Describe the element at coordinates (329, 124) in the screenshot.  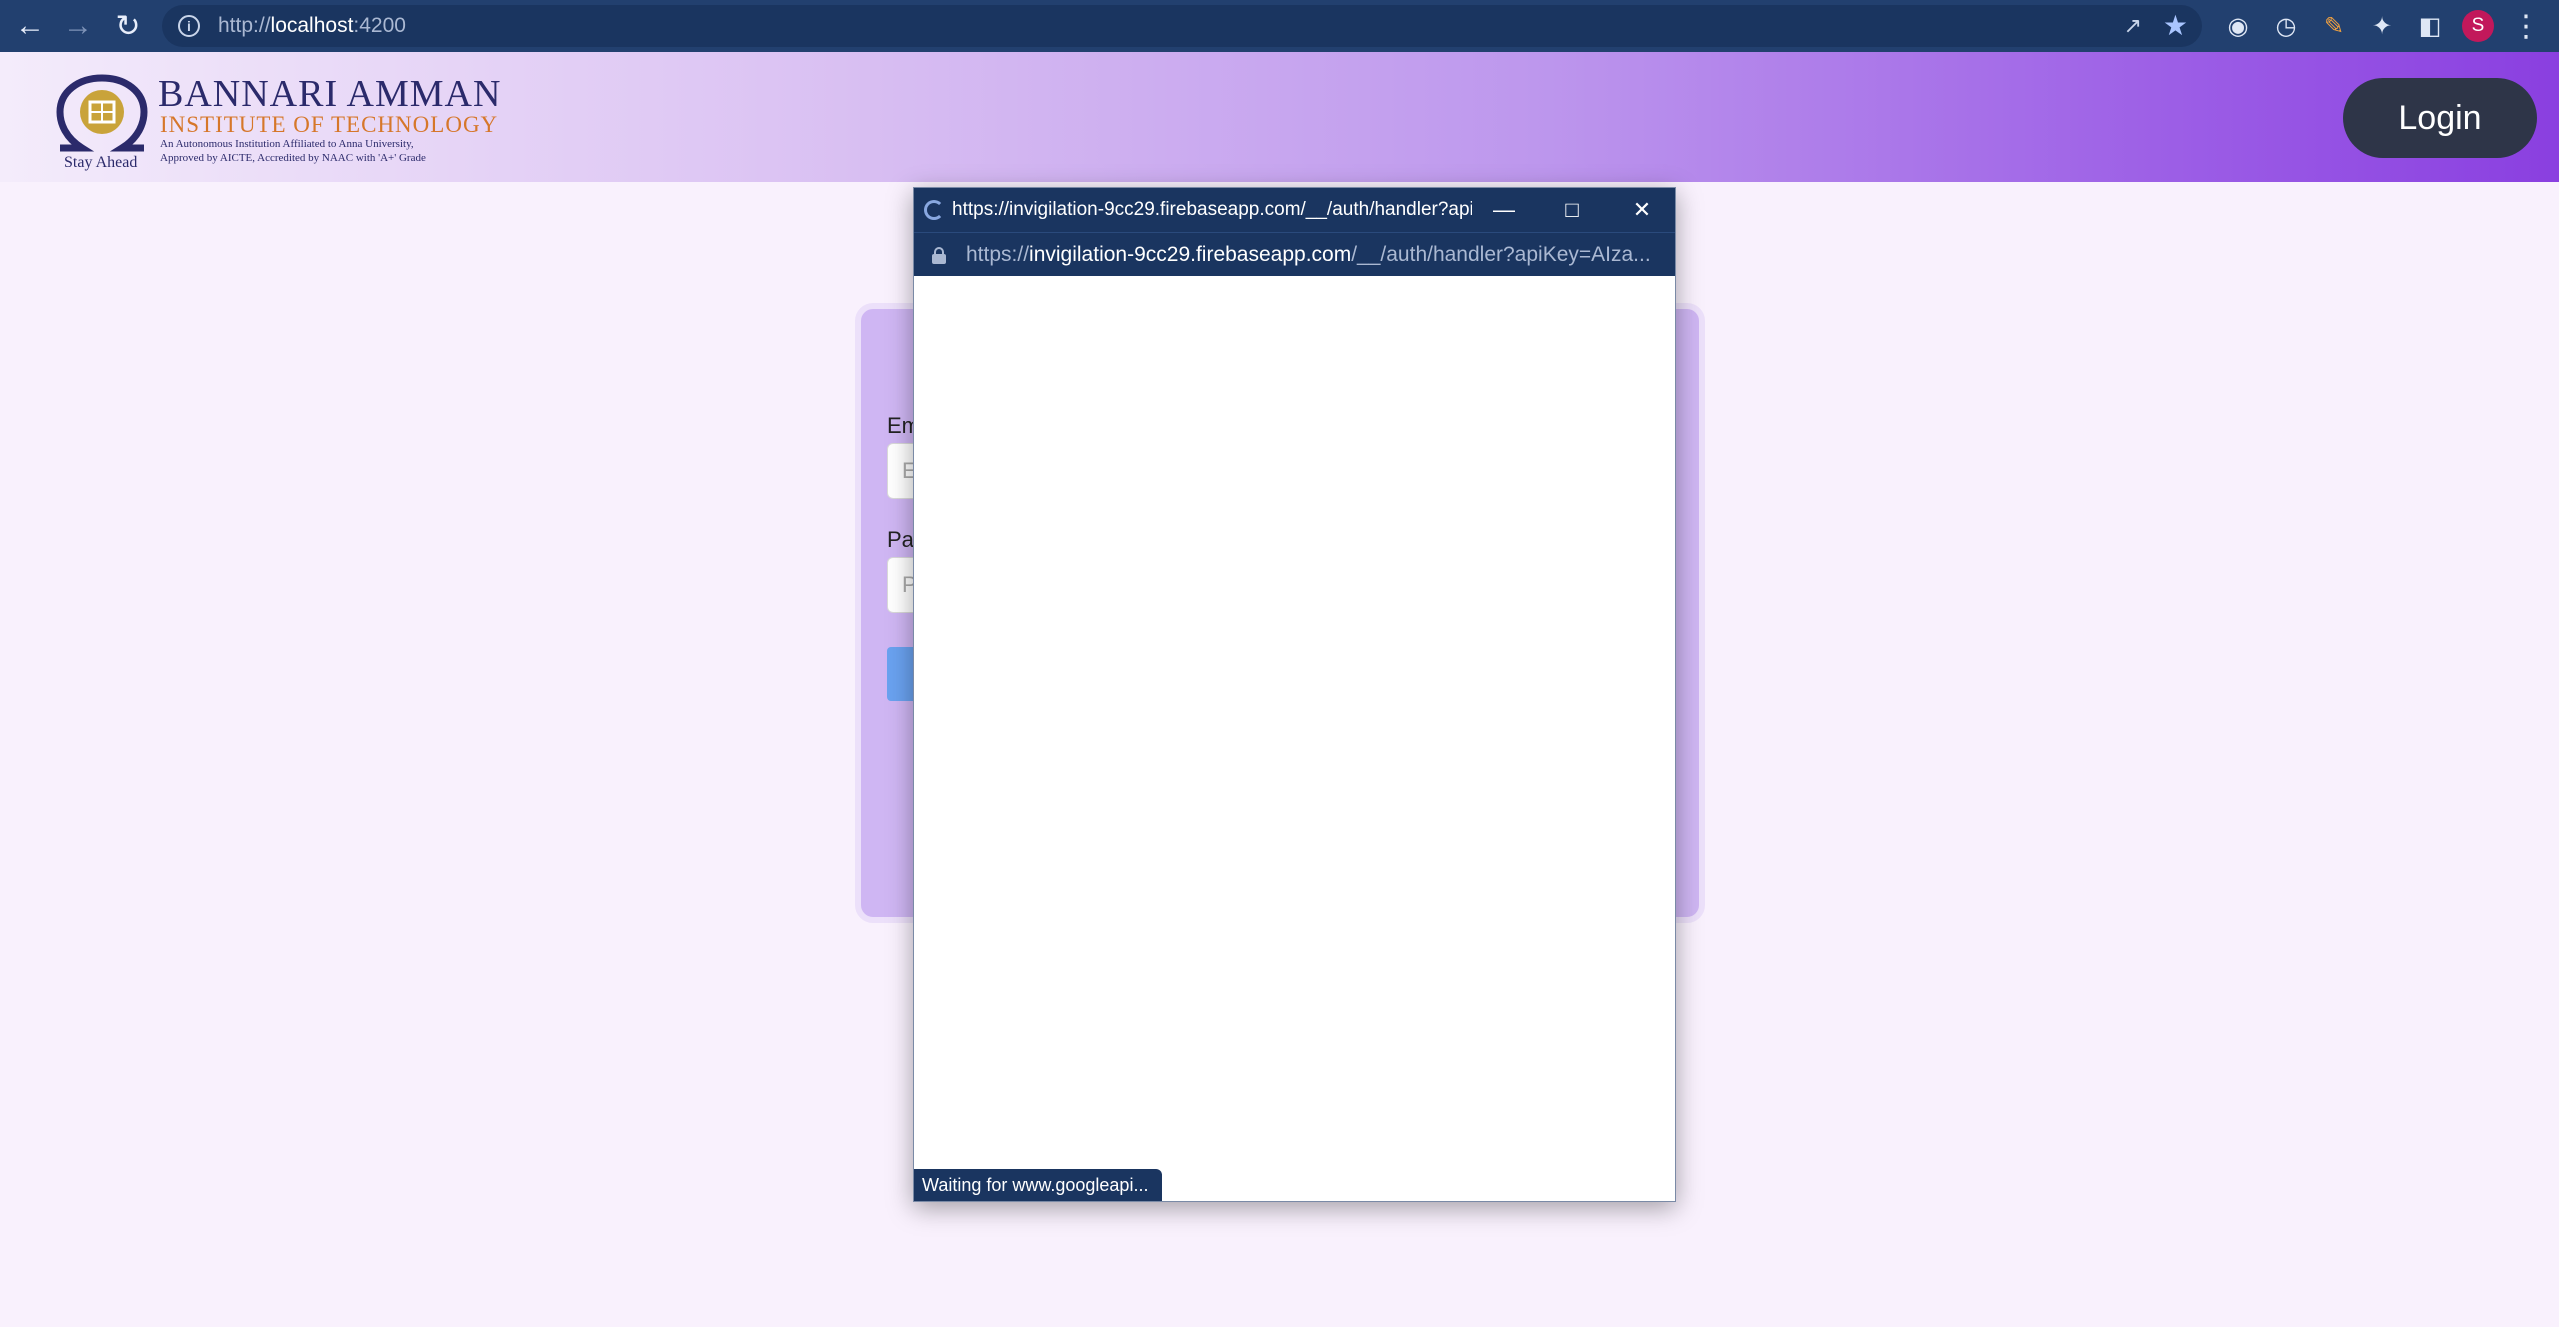
I see `logo-subtitle: INSTITUTE OF TECHNOLOGY` at that location.